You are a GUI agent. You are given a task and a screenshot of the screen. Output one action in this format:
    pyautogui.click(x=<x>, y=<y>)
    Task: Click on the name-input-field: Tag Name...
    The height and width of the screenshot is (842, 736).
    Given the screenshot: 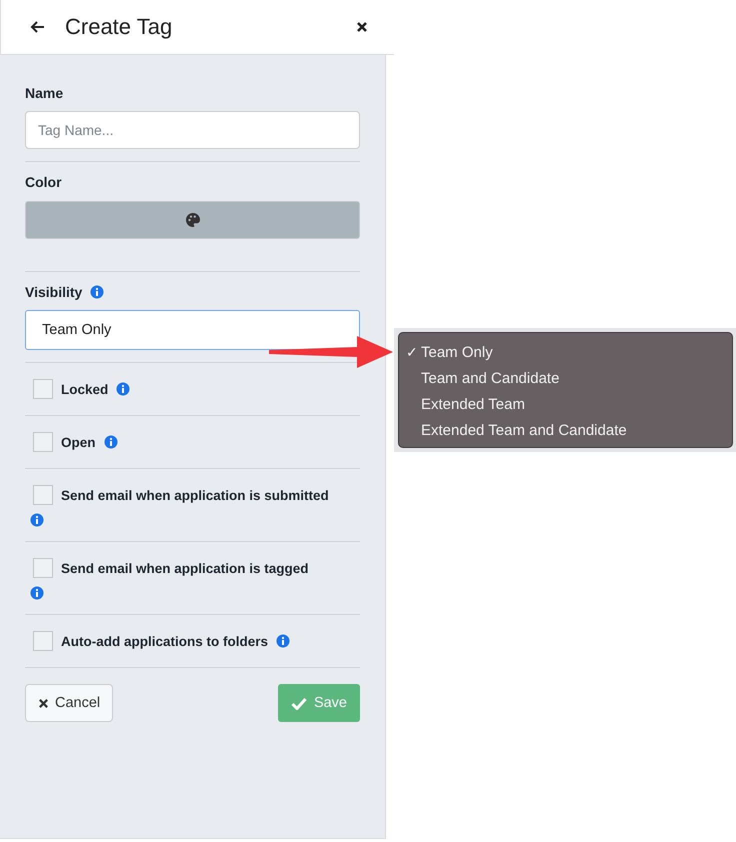 What is the action you would take?
    pyautogui.click(x=192, y=130)
    